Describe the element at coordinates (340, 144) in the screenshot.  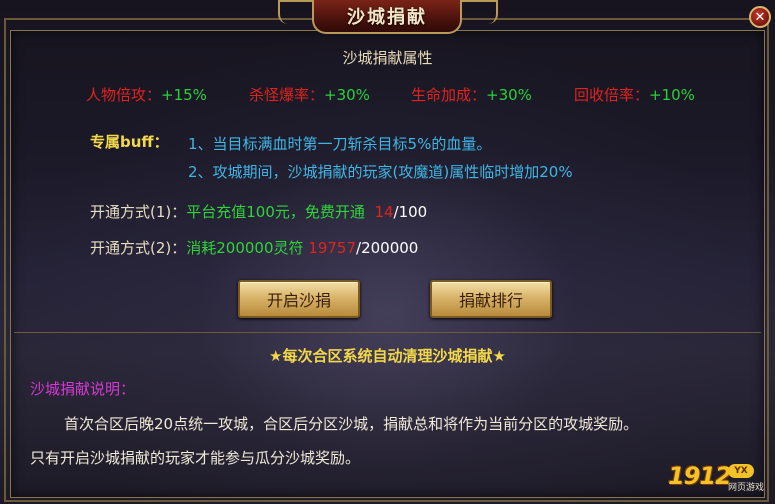
I see `buff-line-1: 1、当目标满血时第一刀斩杀目标5%的血量。` at that location.